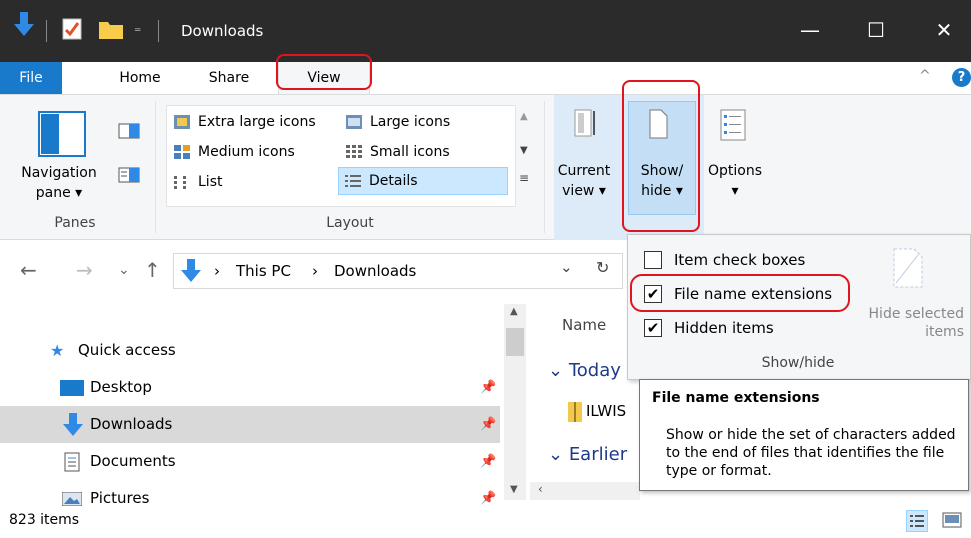 This screenshot has height=538, width=971. What do you see at coordinates (250, 387) in the screenshot?
I see `nav-item-desktop: Desktop 📌` at bounding box center [250, 387].